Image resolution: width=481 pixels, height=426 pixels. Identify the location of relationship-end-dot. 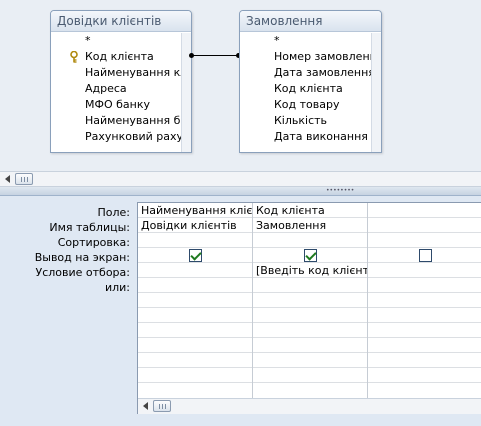
(191, 55).